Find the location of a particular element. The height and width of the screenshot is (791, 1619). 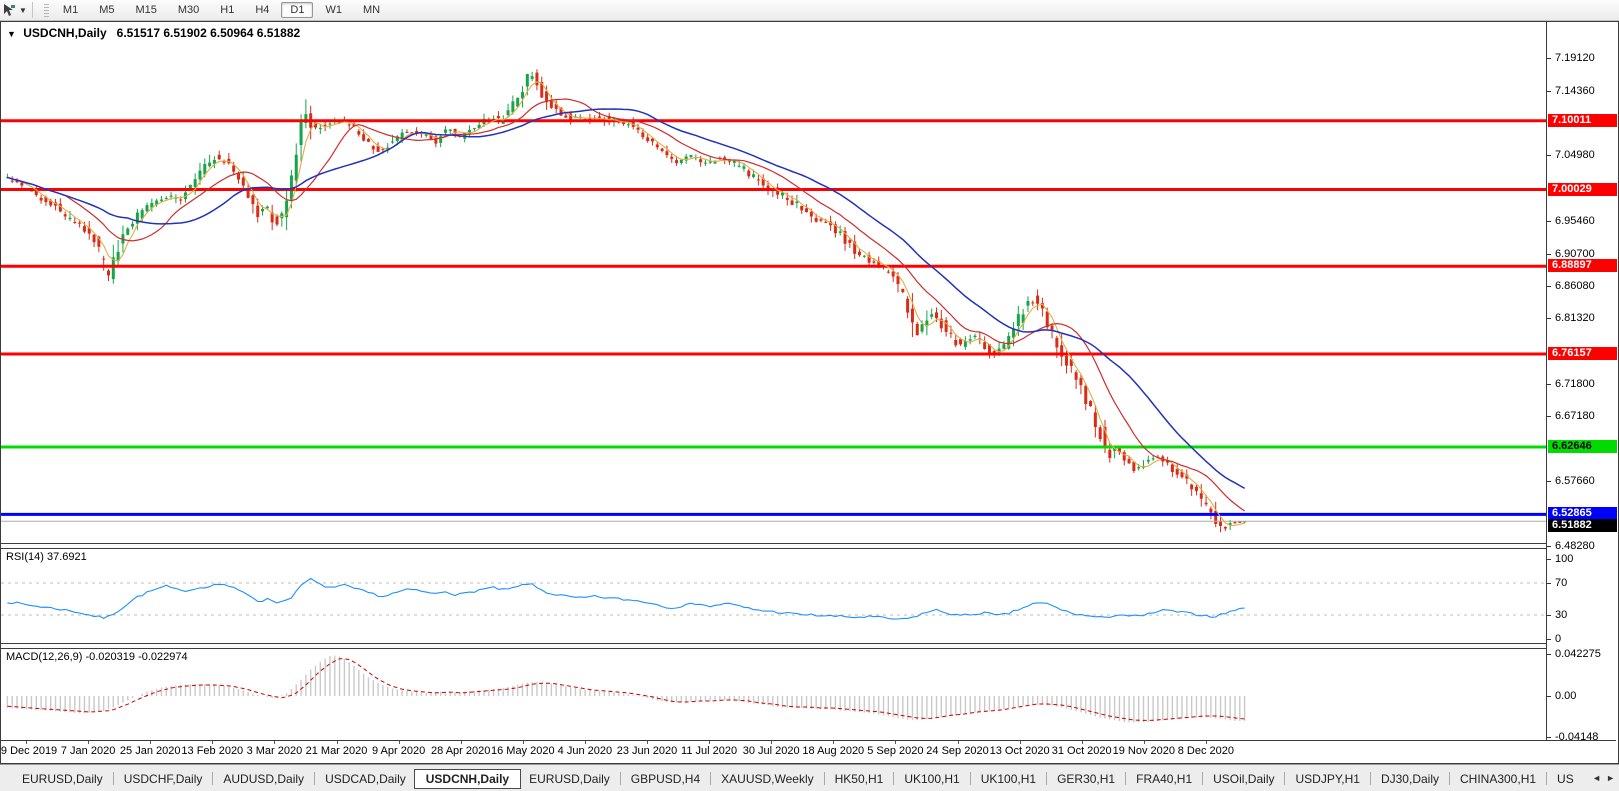

price-axis-label: 6.57660 is located at coordinates (1575, 481).